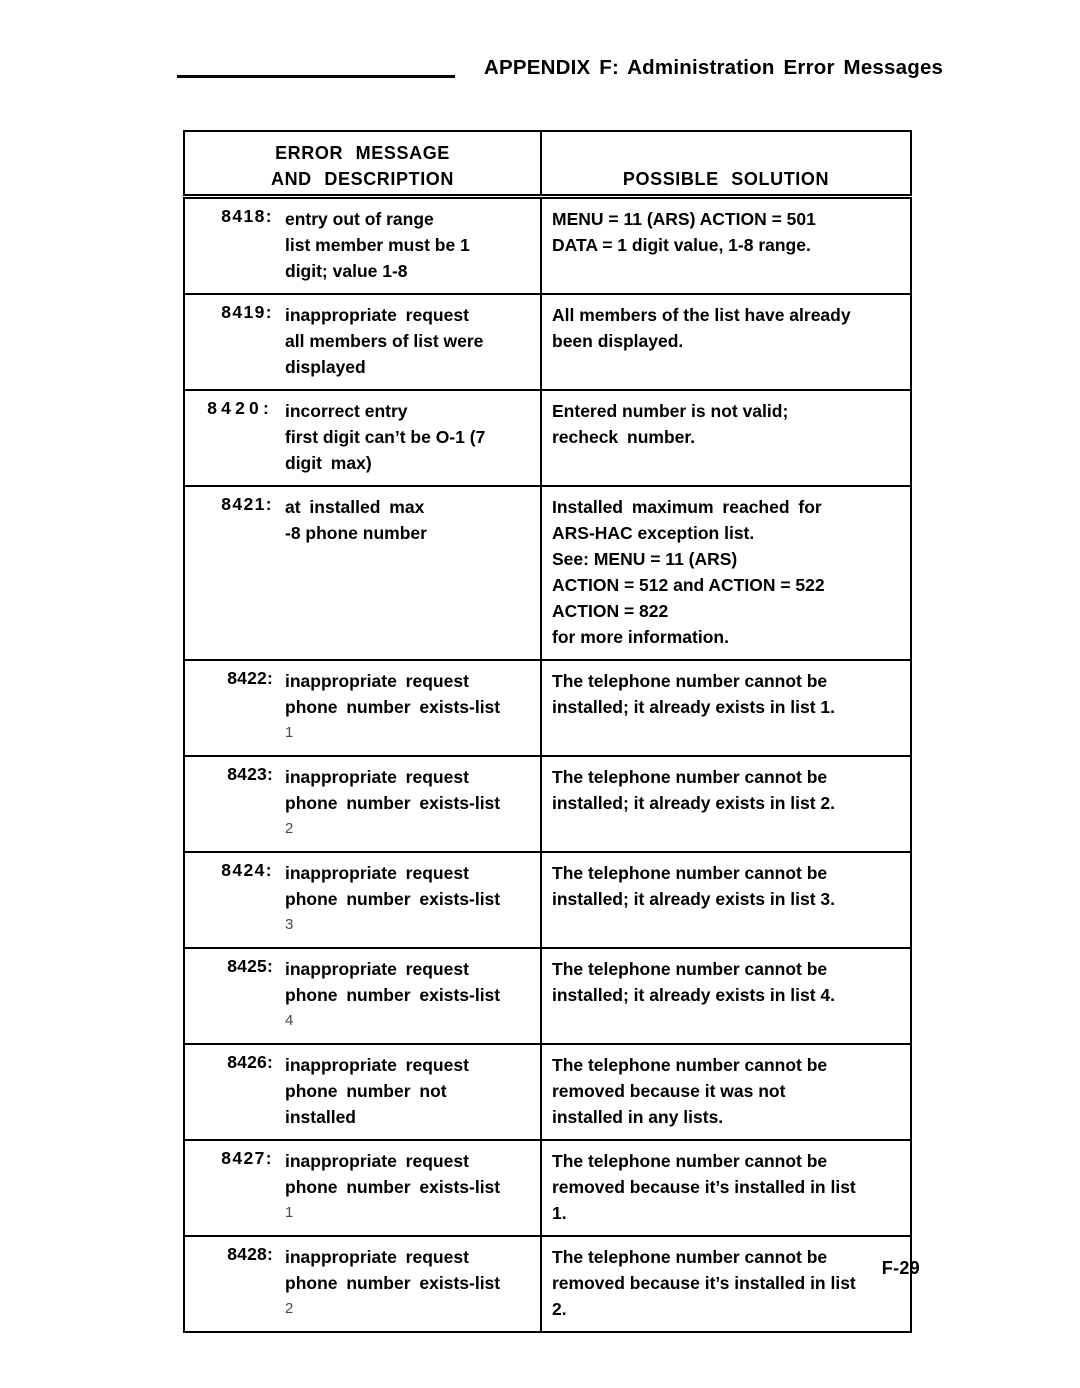 The image size is (1080, 1388). Describe the element at coordinates (289, 1212) in the screenshot. I see `description-line: 1` at that location.